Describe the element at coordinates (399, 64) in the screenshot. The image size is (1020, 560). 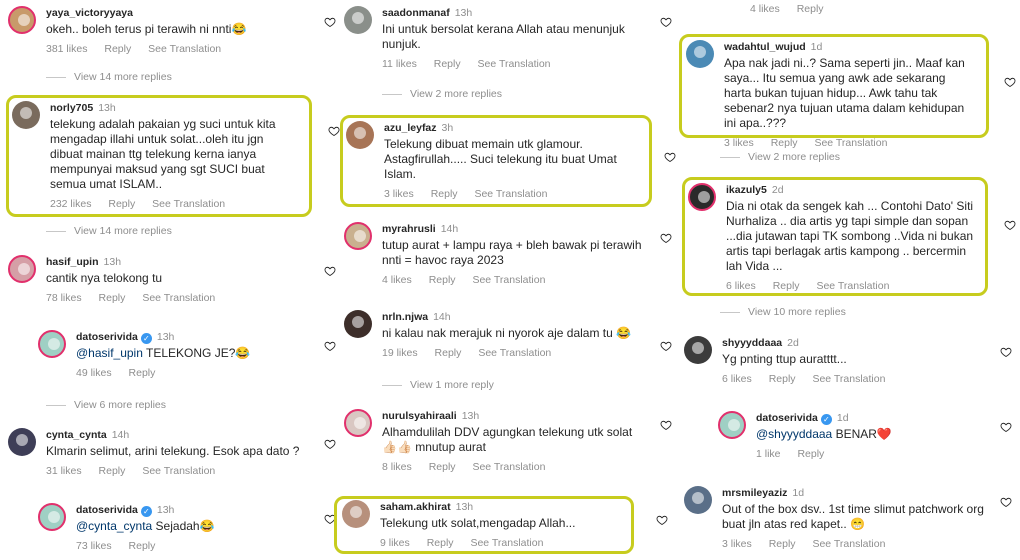
I see `likes-count: 11 likes` at that location.